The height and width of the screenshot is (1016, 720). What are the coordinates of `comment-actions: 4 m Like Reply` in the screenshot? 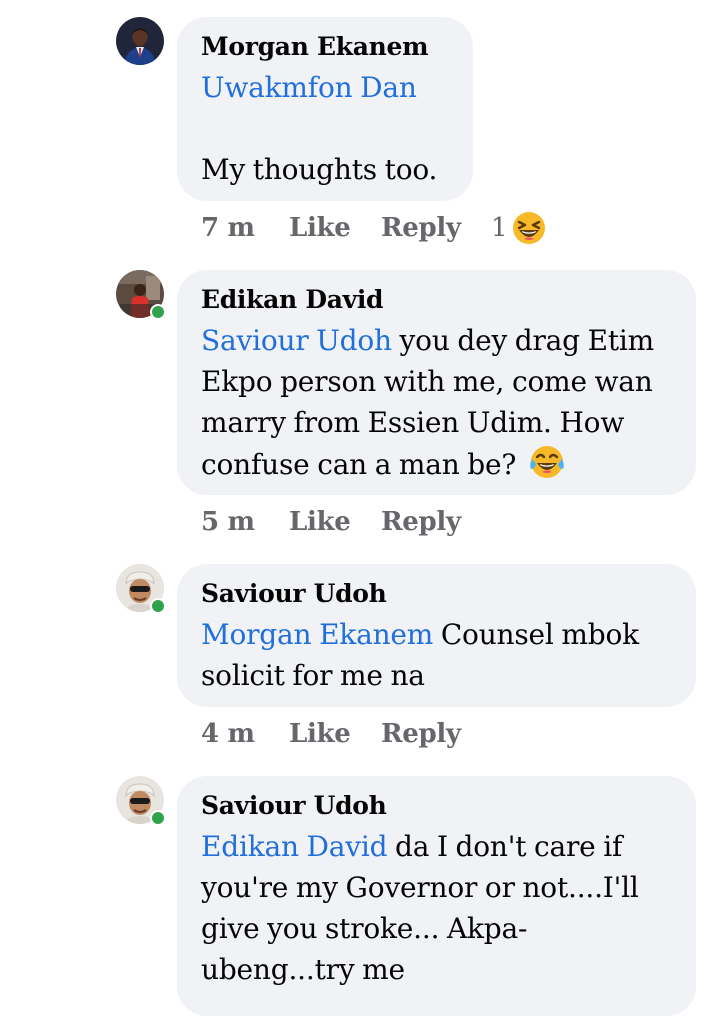 It's located at (346, 734).